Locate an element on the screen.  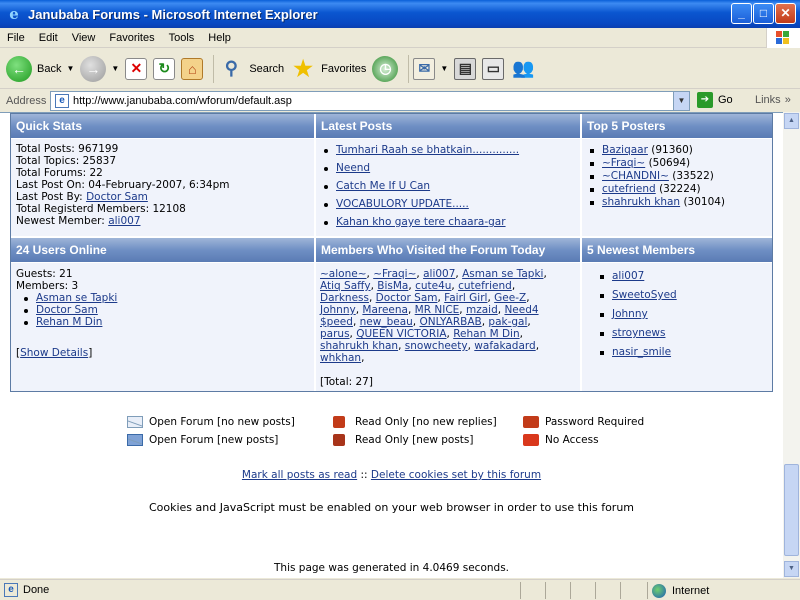
legend-no-access: No Access is located at coordinates (583, 440).